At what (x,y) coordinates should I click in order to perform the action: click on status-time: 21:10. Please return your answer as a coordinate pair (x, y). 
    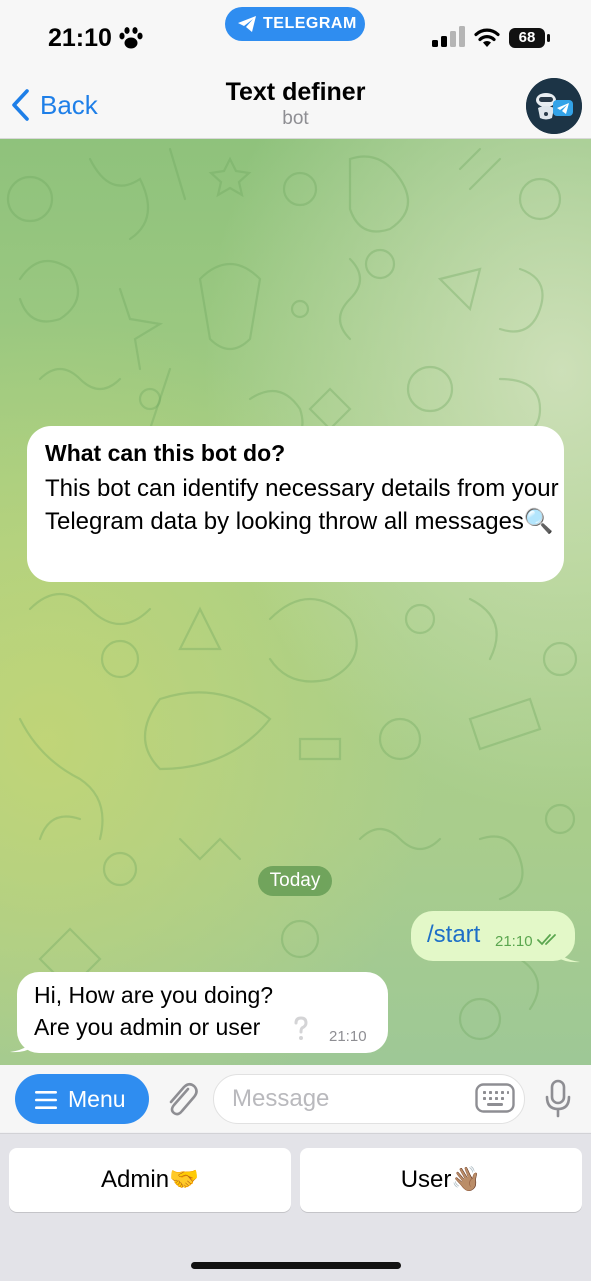
    Looking at the image, I should click on (80, 38).